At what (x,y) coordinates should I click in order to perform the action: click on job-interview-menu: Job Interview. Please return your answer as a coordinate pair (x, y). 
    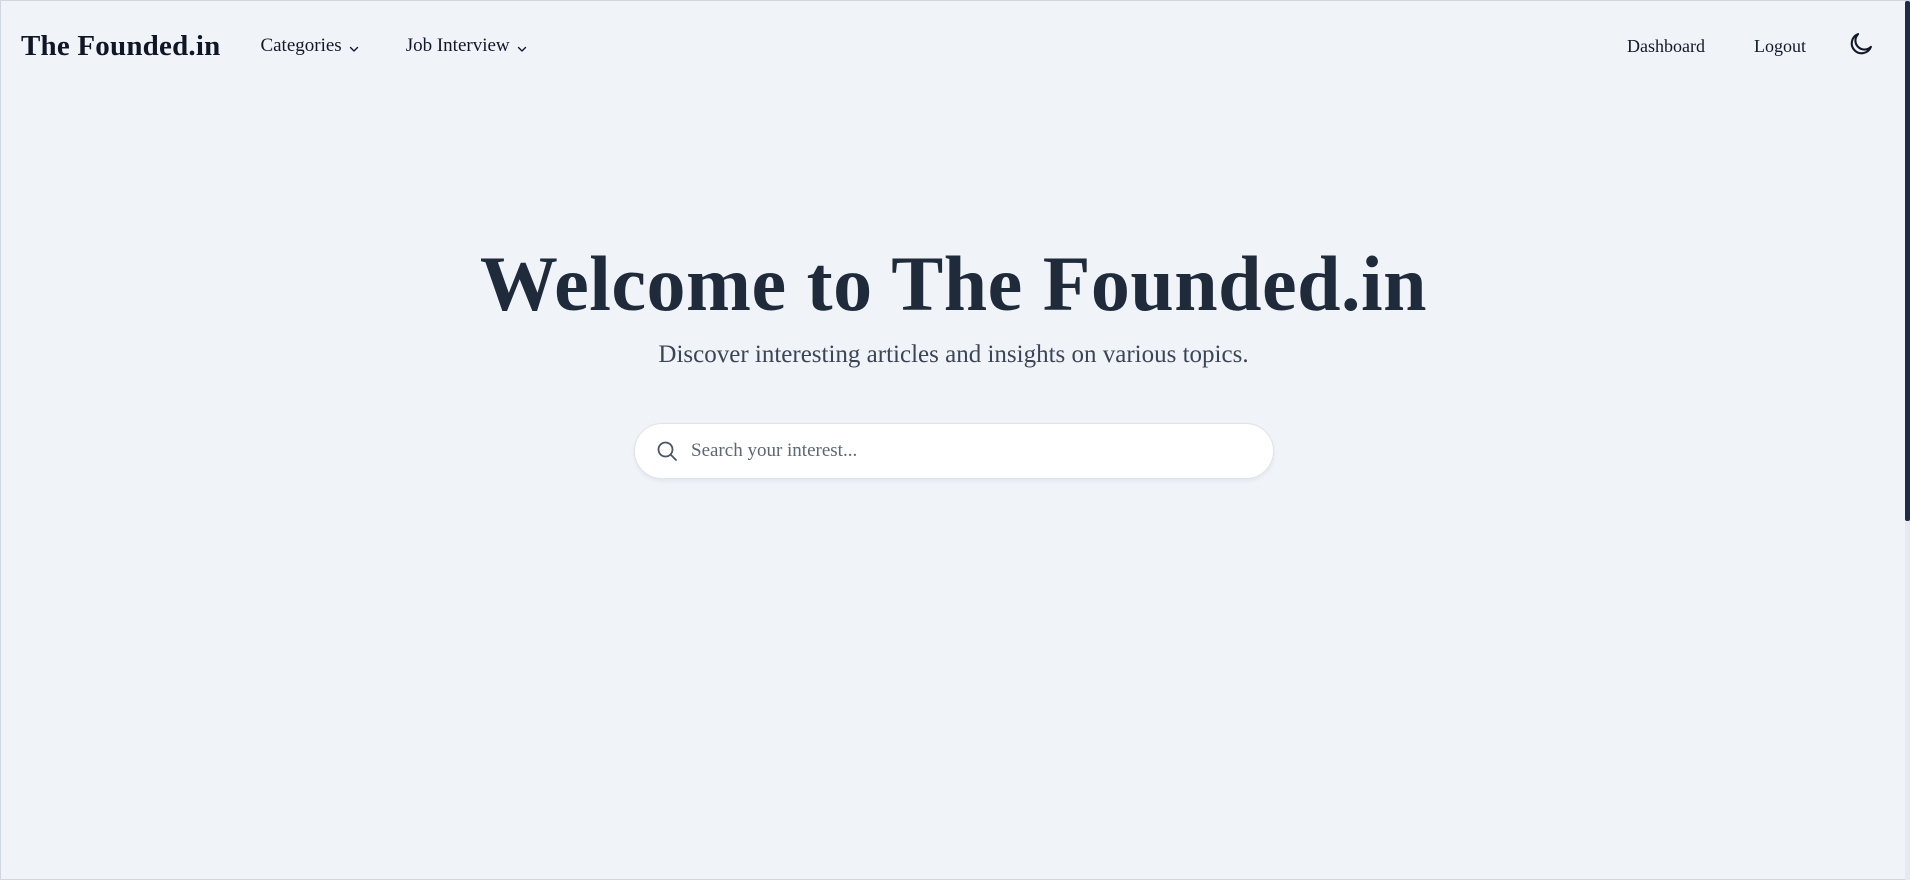
    Looking at the image, I should click on (467, 46).